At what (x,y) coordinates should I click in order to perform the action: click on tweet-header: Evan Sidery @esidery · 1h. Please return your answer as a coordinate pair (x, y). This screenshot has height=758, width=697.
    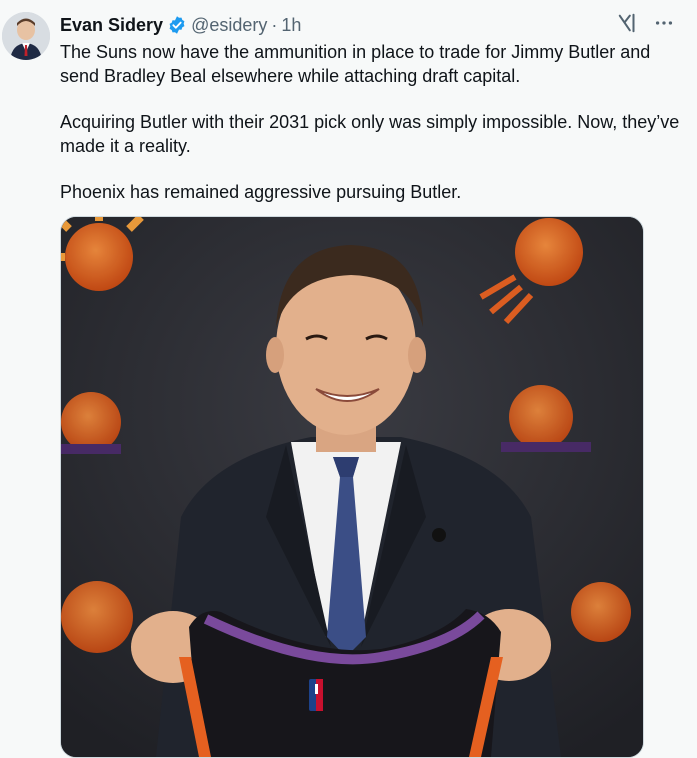
    Looking at the image, I should click on (180, 25).